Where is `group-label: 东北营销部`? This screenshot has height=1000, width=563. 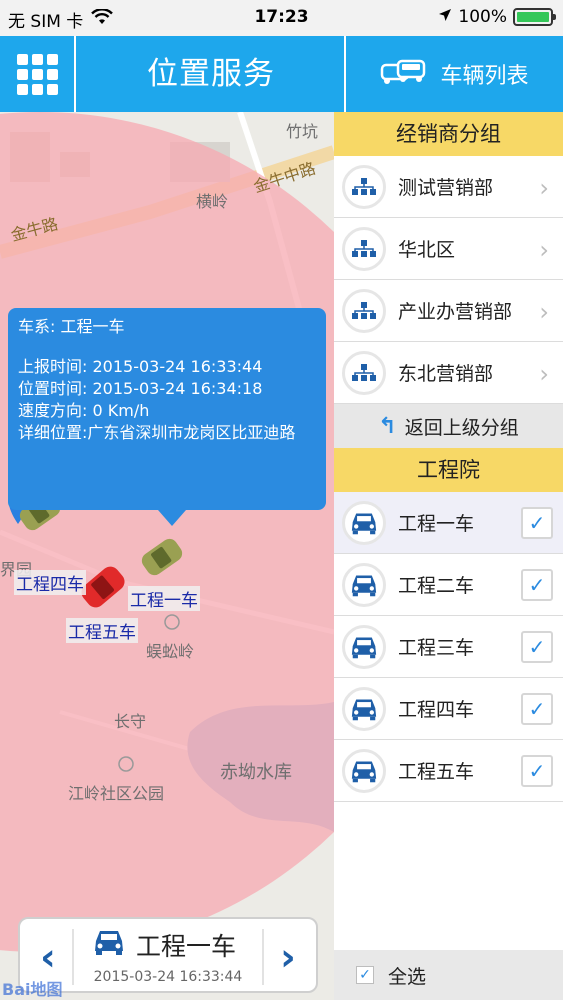 group-label: 东北营销部 is located at coordinates (446, 374).